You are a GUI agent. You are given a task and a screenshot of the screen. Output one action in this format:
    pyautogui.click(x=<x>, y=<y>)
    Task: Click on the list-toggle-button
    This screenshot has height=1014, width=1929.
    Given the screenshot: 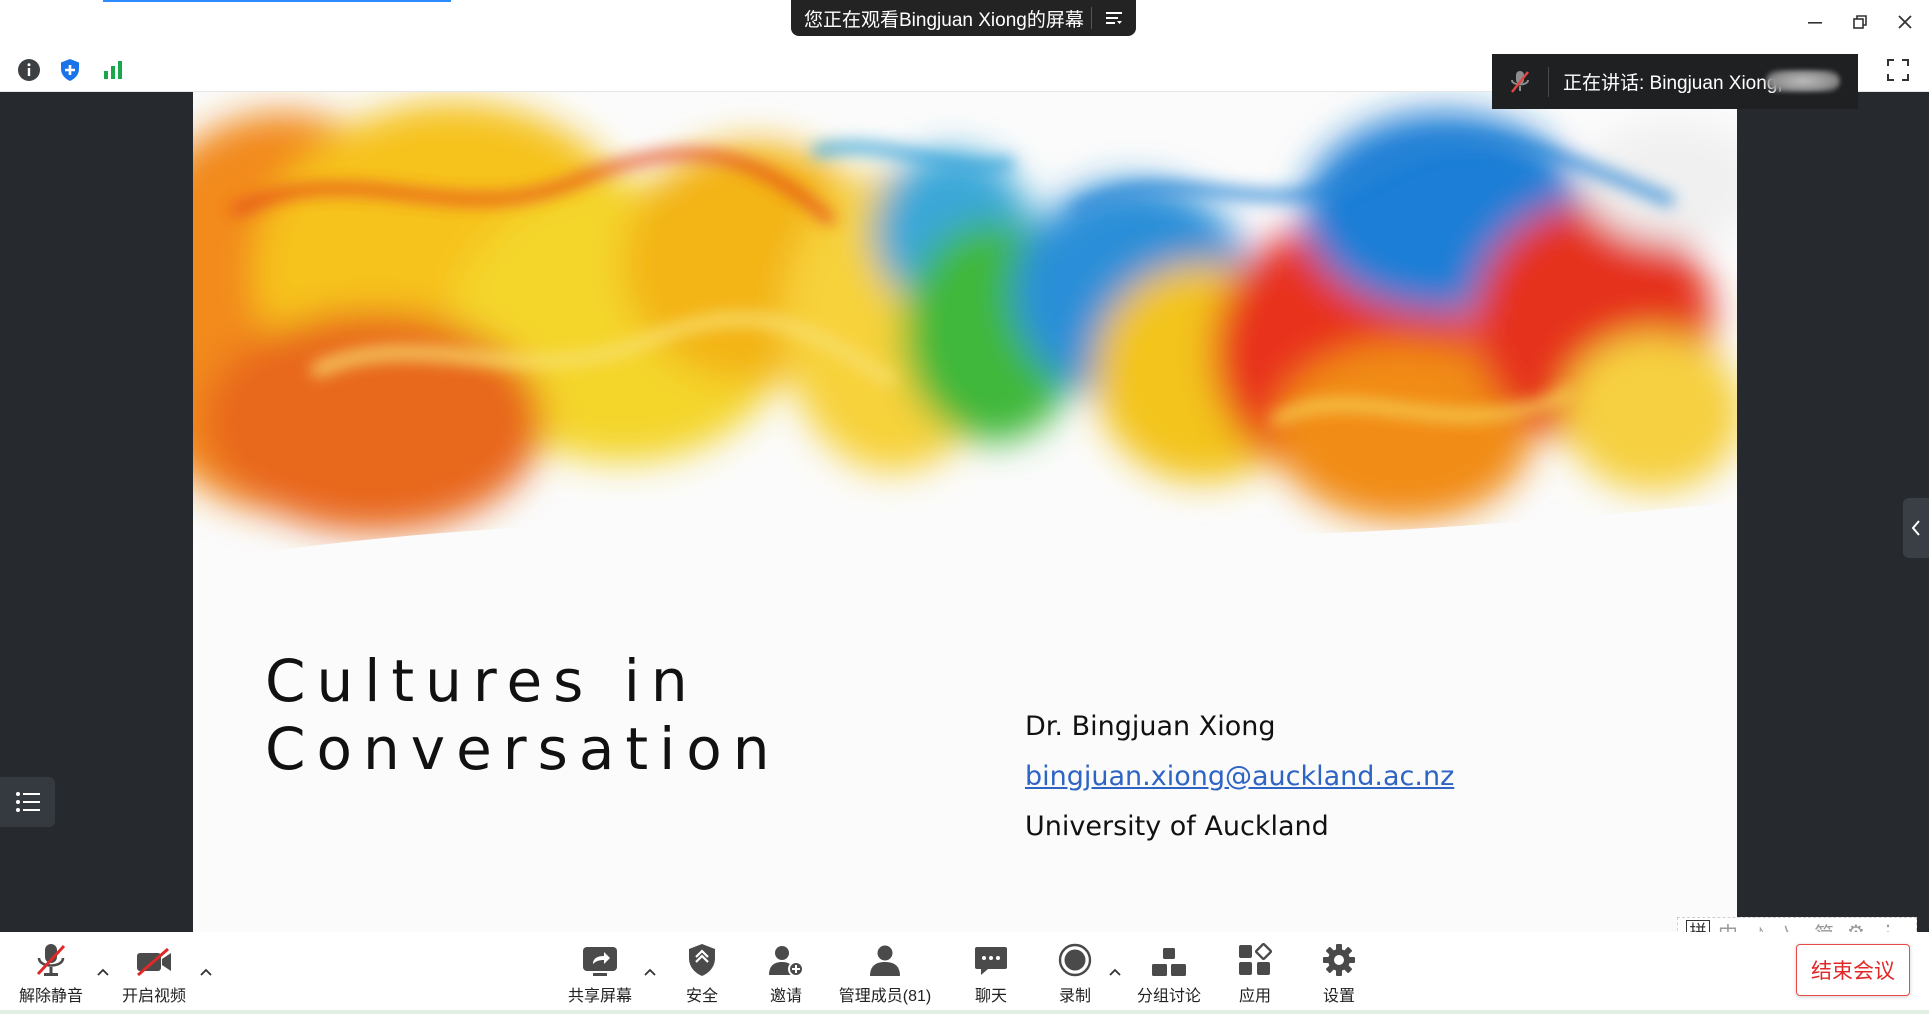 What is the action you would take?
    pyautogui.click(x=27, y=802)
    